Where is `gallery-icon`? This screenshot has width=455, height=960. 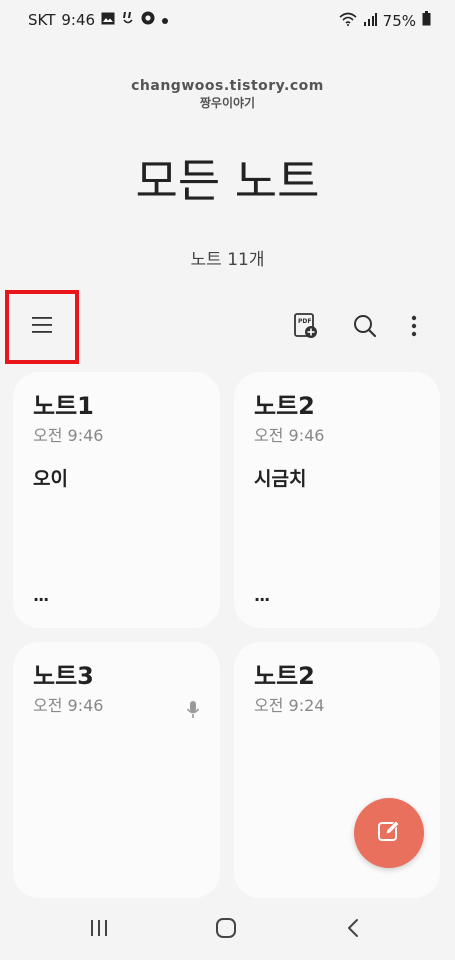
gallery-icon is located at coordinates (108, 20).